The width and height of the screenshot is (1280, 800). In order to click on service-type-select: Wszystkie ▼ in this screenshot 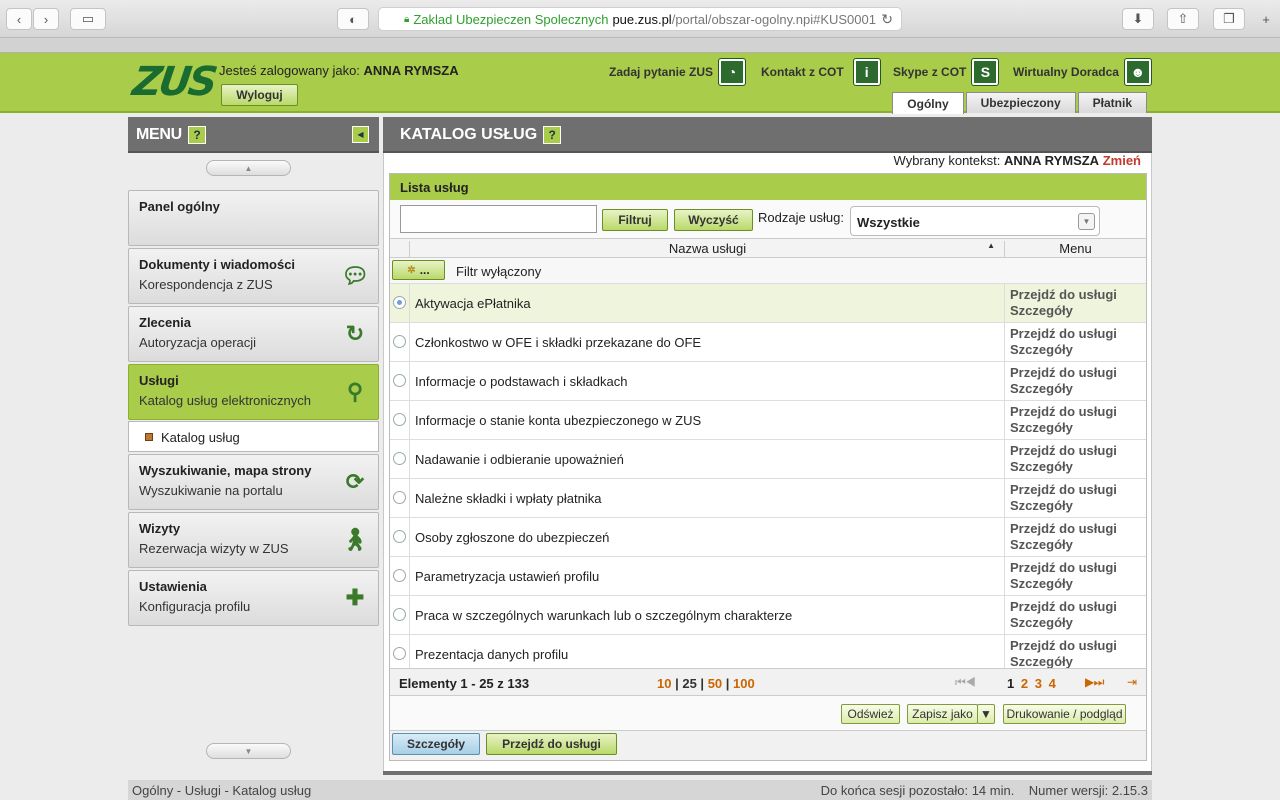, I will do `click(975, 221)`.